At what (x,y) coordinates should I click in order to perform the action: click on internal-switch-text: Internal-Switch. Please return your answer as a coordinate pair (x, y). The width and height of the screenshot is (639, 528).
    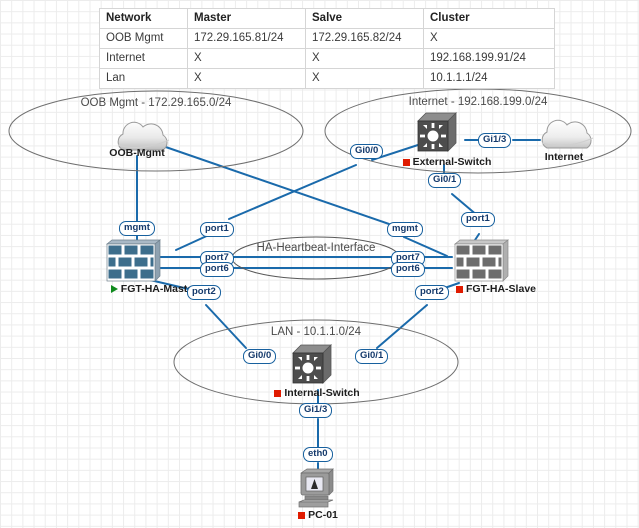
    Looking at the image, I should click on (322, 393).